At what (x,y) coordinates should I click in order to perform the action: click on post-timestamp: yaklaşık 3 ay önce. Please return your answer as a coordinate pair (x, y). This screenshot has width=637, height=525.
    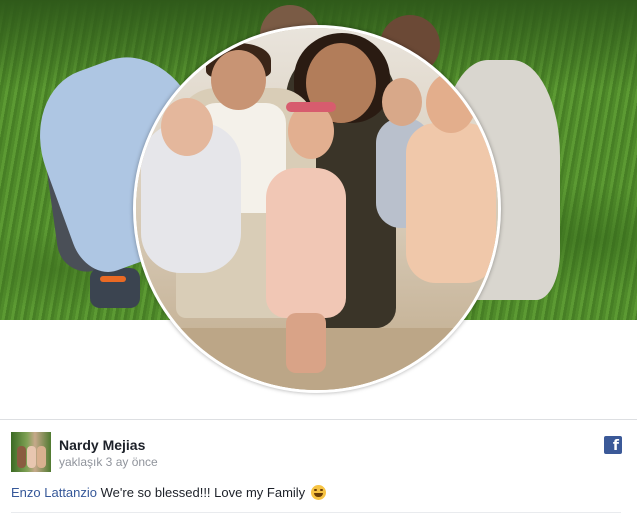
    Looking at the image, I should click on (108, 462).